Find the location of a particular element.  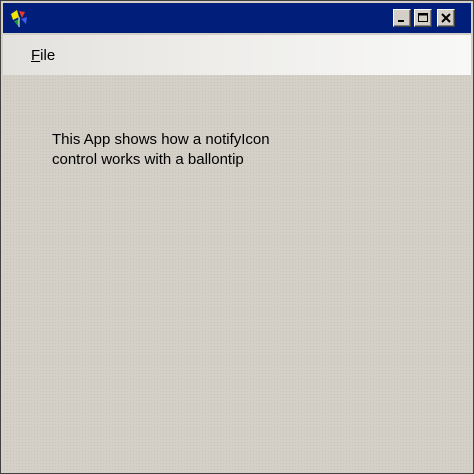

app-icon is located at coordinates (19, 18).